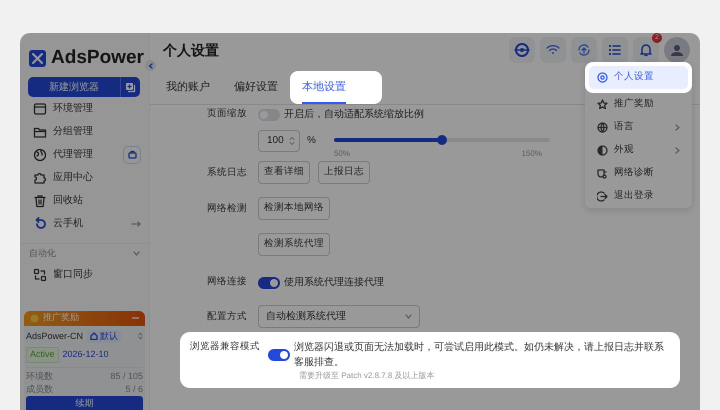 This screenshot has width=720, height=410. I want to click on nav-item: 代理管理, so click(84, 154).